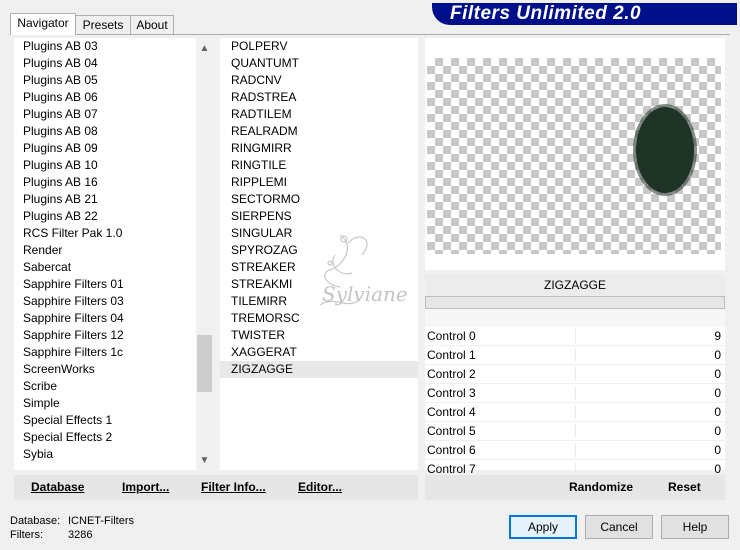  I want to click on filter-item: RINGTILE, so click(319, 165).